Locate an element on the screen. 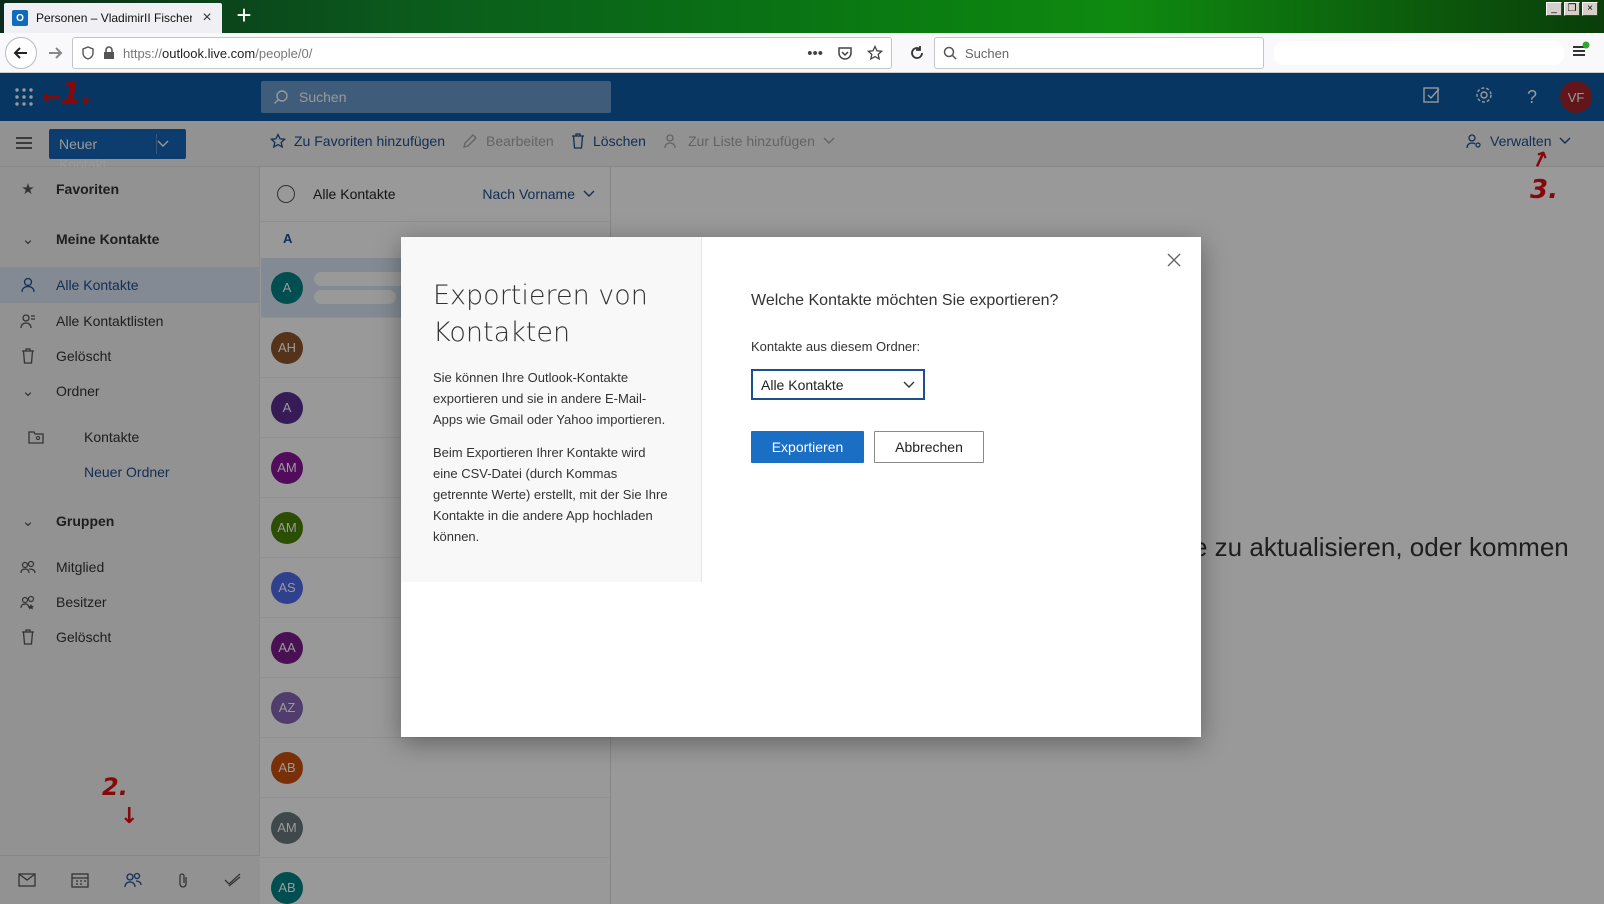 Image resolution: width=1604 pixels, height=904 pixels. tab-title: Personen – VladimirII Fischer – Ou is located at coordinates (114, 18).